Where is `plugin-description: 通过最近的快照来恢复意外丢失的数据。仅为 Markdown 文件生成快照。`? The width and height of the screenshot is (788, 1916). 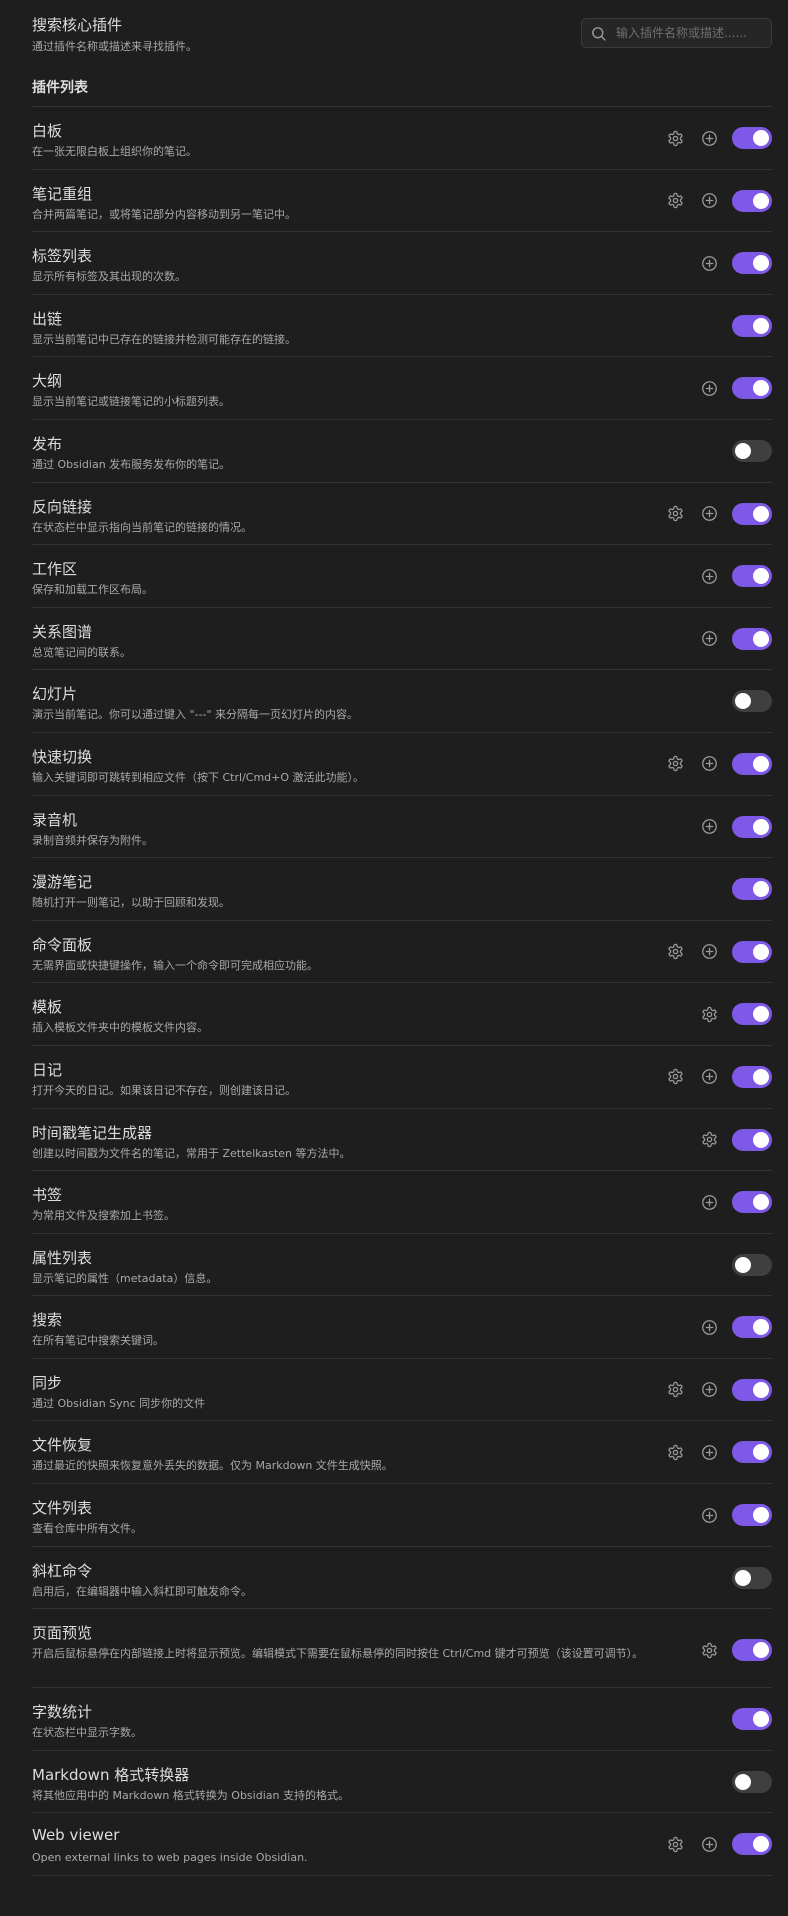 plugin-description: 通过最近的快照来恢复意外丢失的数据。仅为 Markdown 文件生成快照。 is located at coordinates (212, 1466).